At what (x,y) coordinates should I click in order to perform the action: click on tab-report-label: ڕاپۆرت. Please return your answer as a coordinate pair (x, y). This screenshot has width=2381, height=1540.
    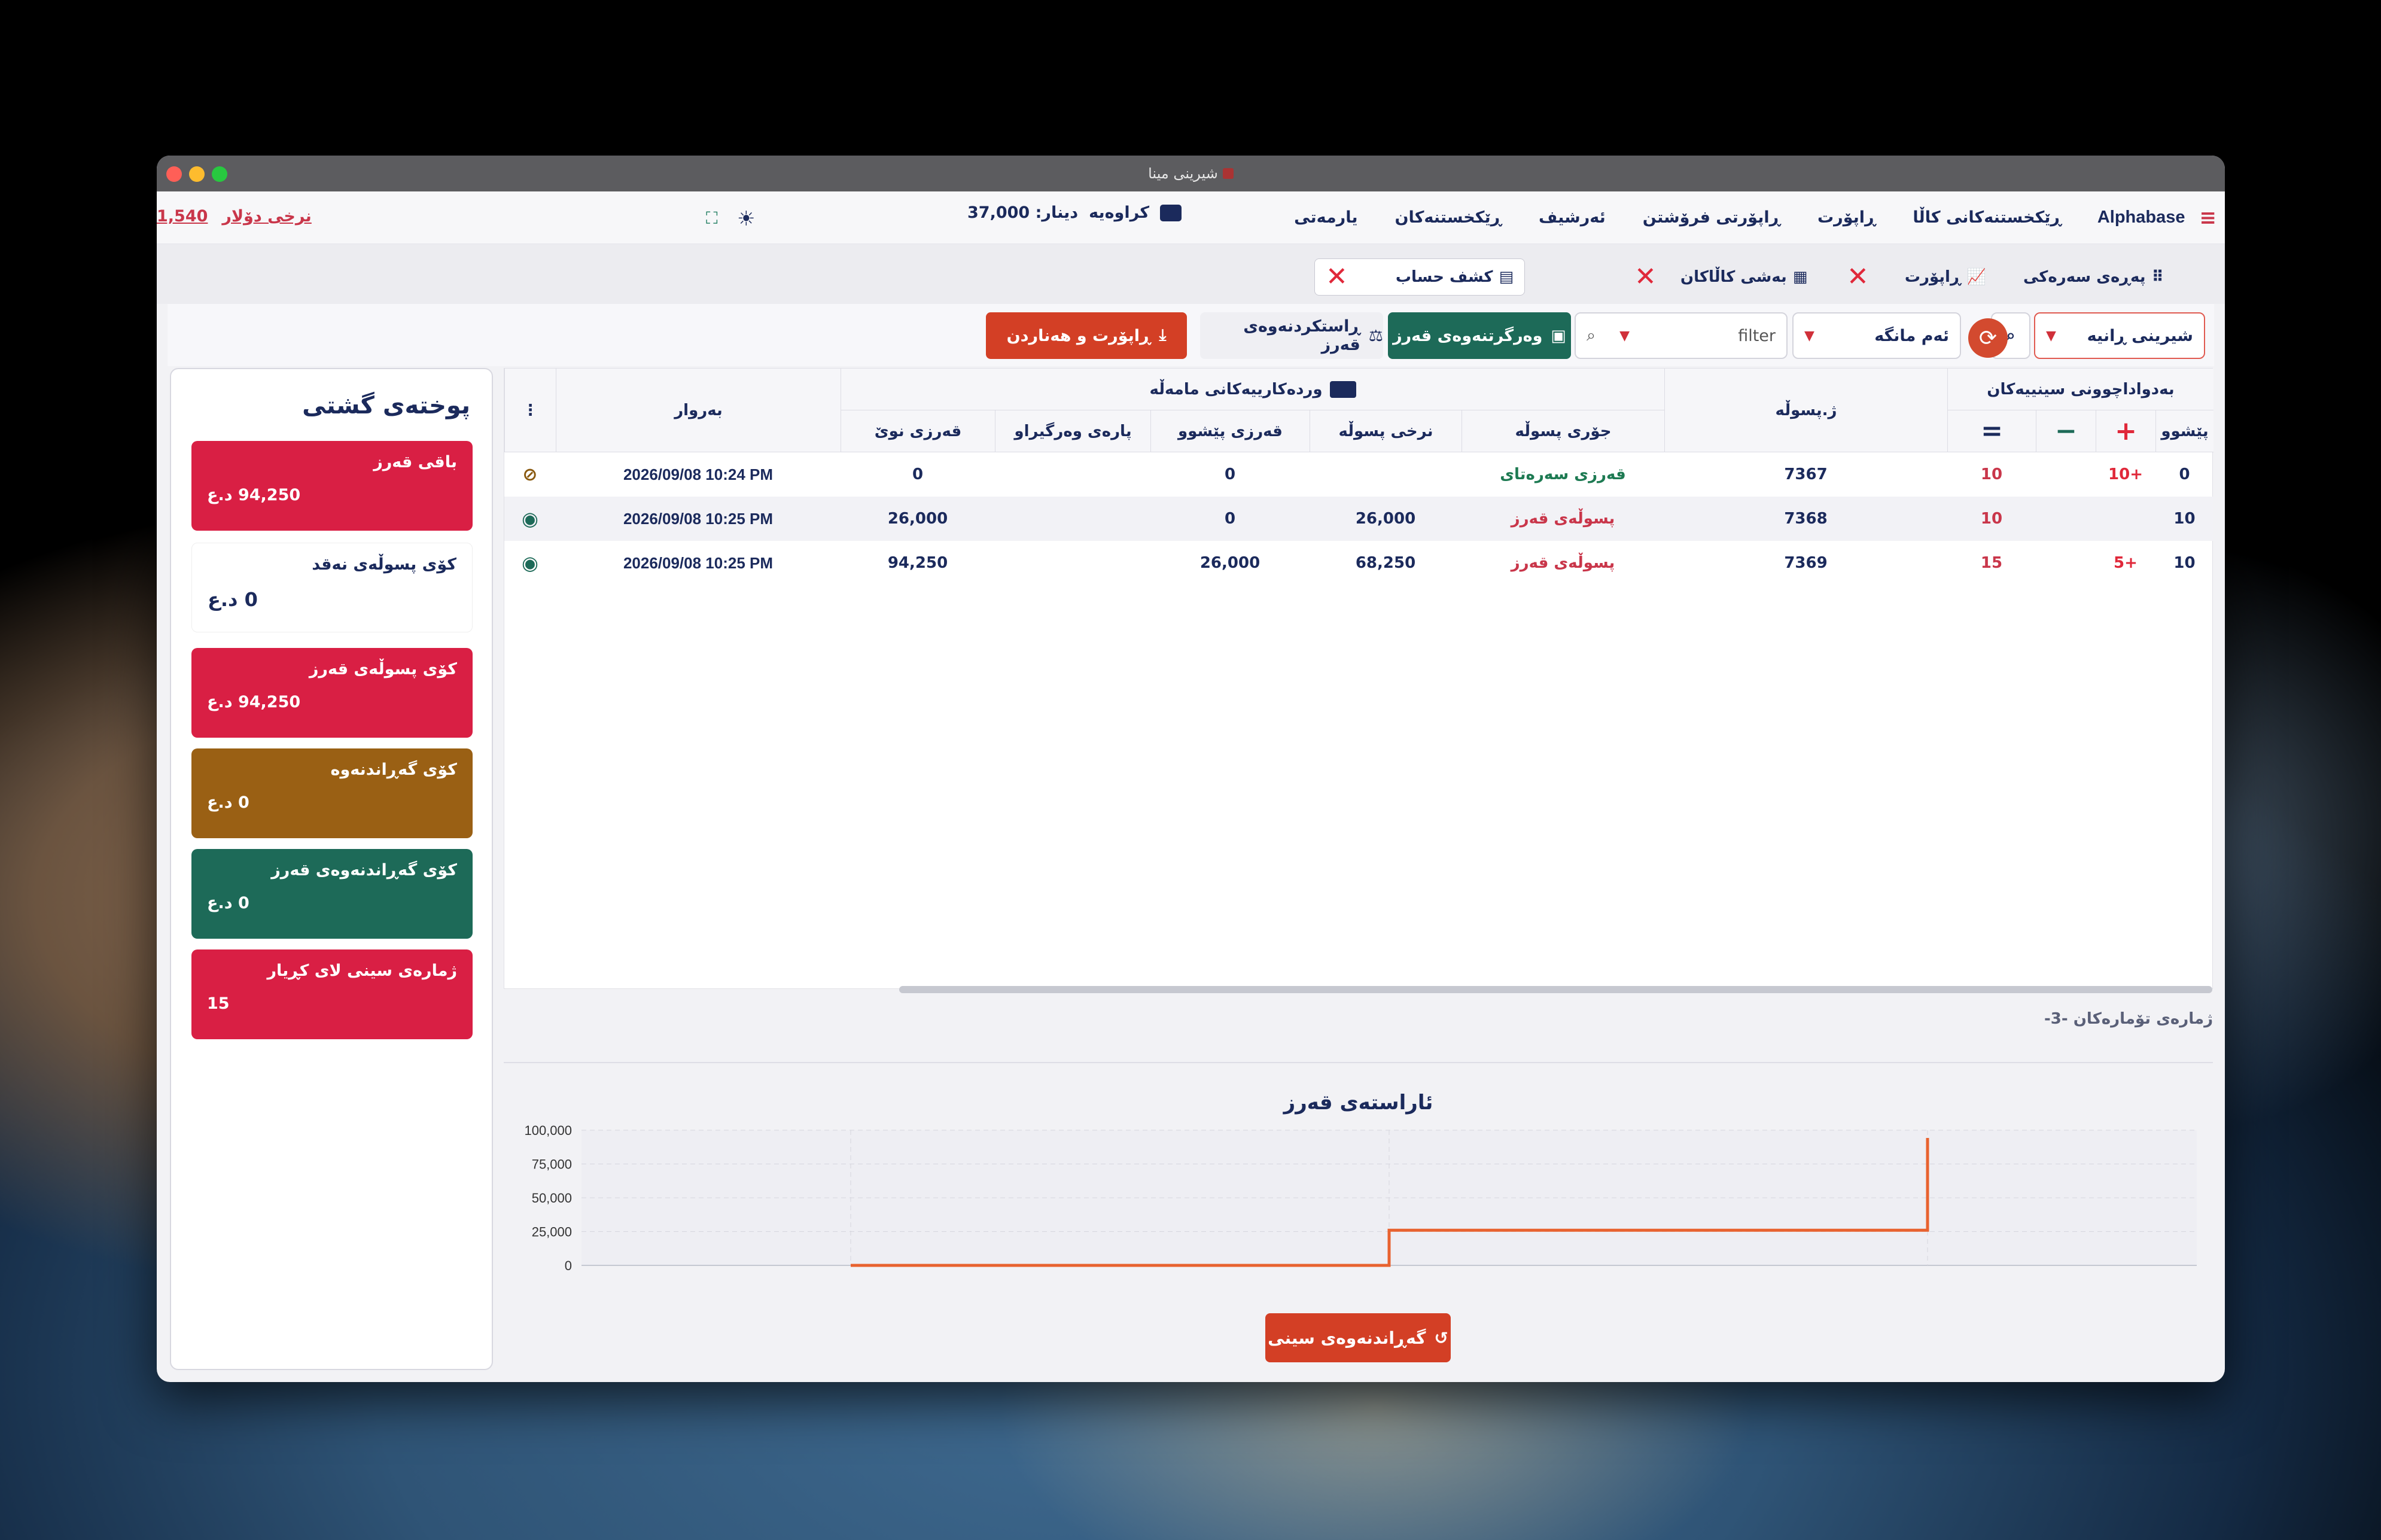
    Looking at the image, I should click on (1932, 277).